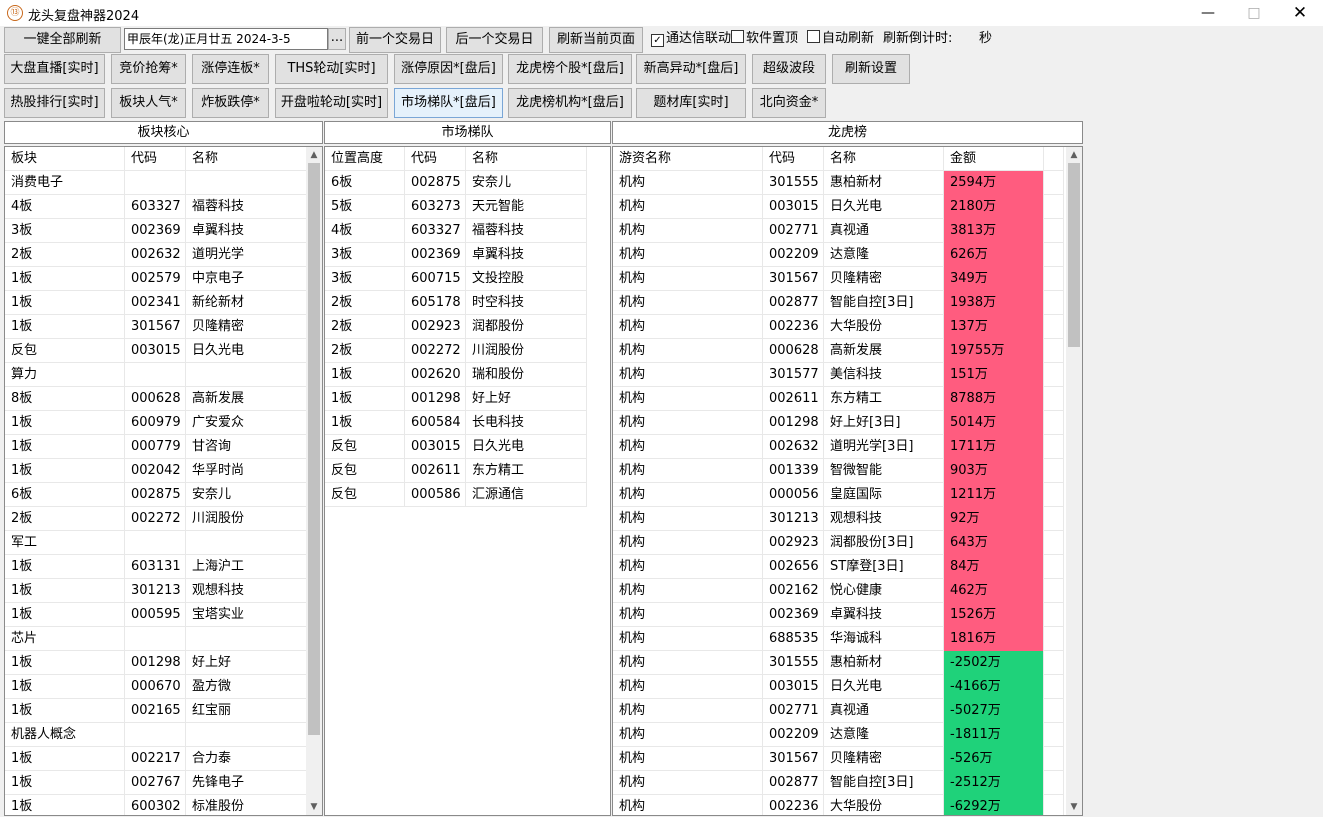 This screenshot has width=1323, height=817. I want to click on table-row: 机构 002877 智能自控[3日] 1938万, so click(838, 303).